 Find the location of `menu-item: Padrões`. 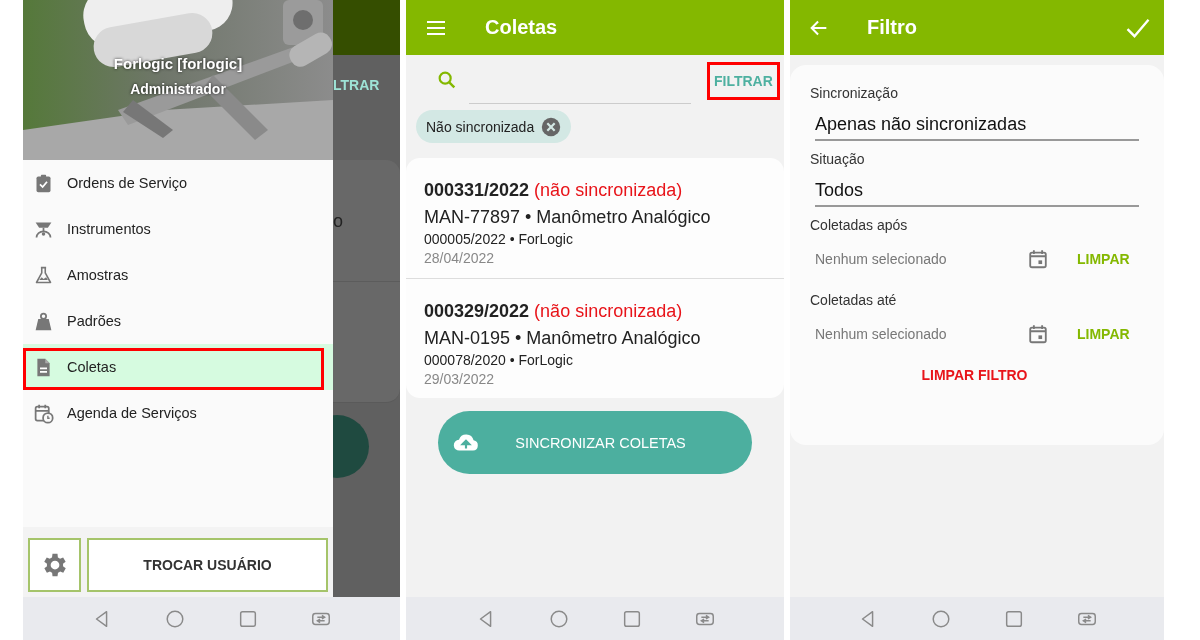

menu-item: Padrões is located at coordinates (178, 321).